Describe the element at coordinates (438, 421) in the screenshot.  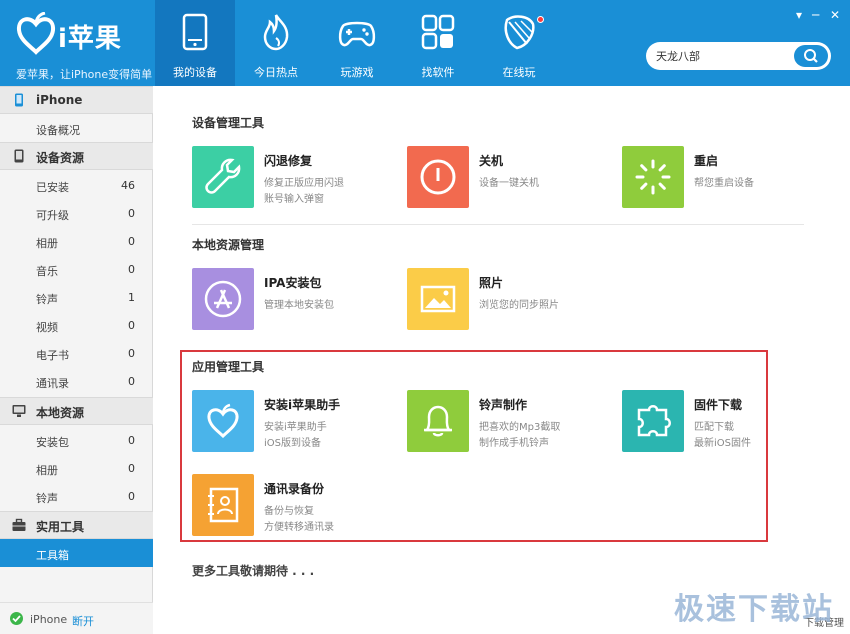
I see `bell-icon` at that location.